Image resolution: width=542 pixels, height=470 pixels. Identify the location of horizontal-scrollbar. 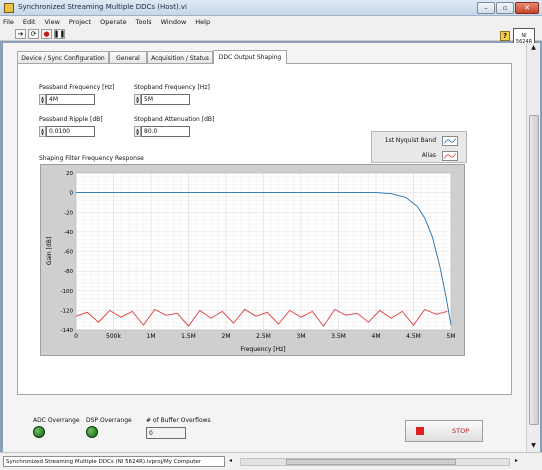
(375, 462).